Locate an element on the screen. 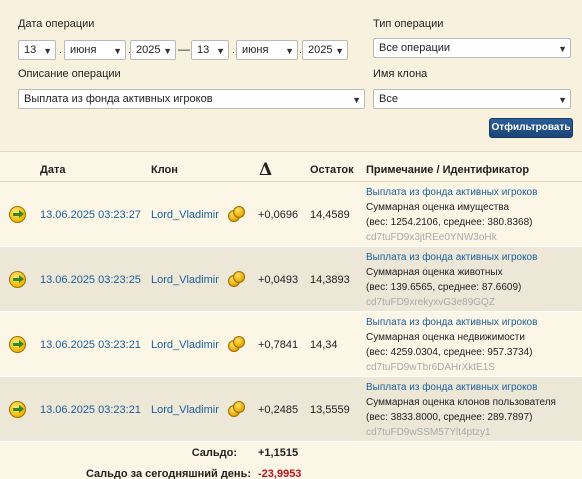  saldo-value: +1,1515 is located at coordinates (278, 453).